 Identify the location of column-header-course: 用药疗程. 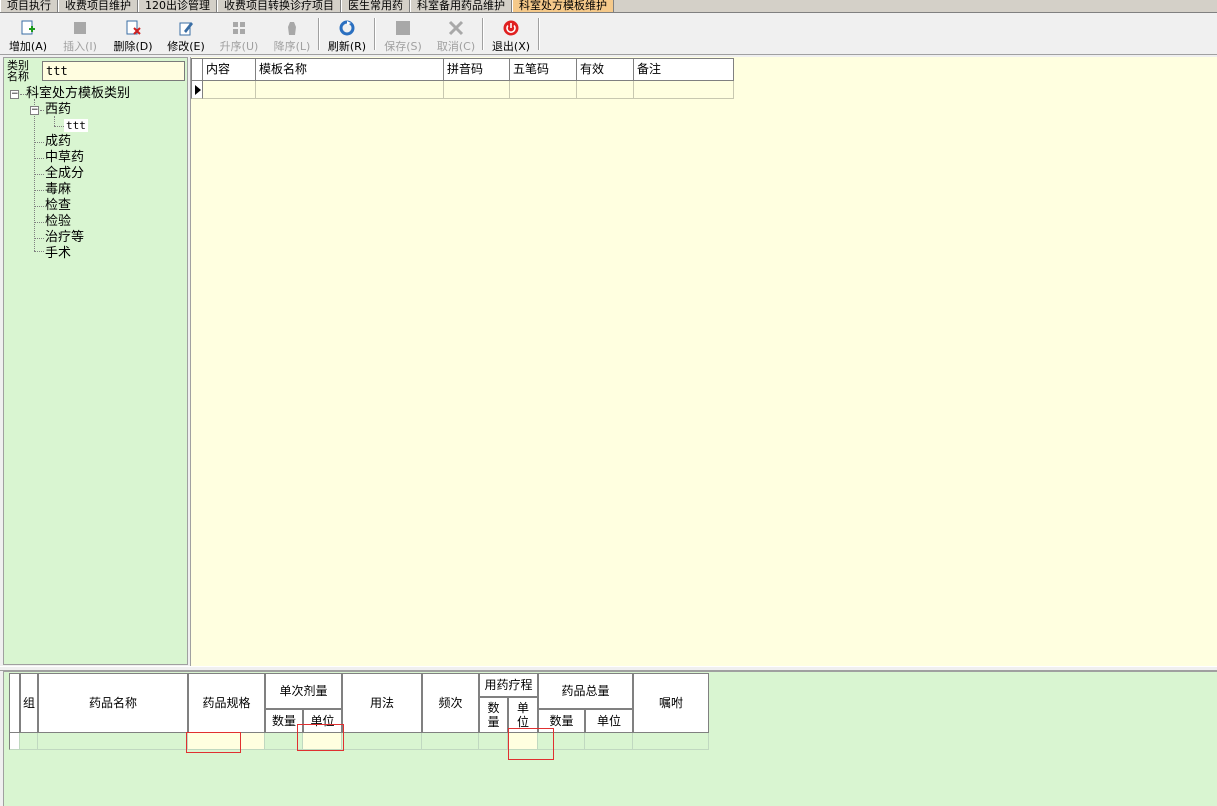
(508, 685).